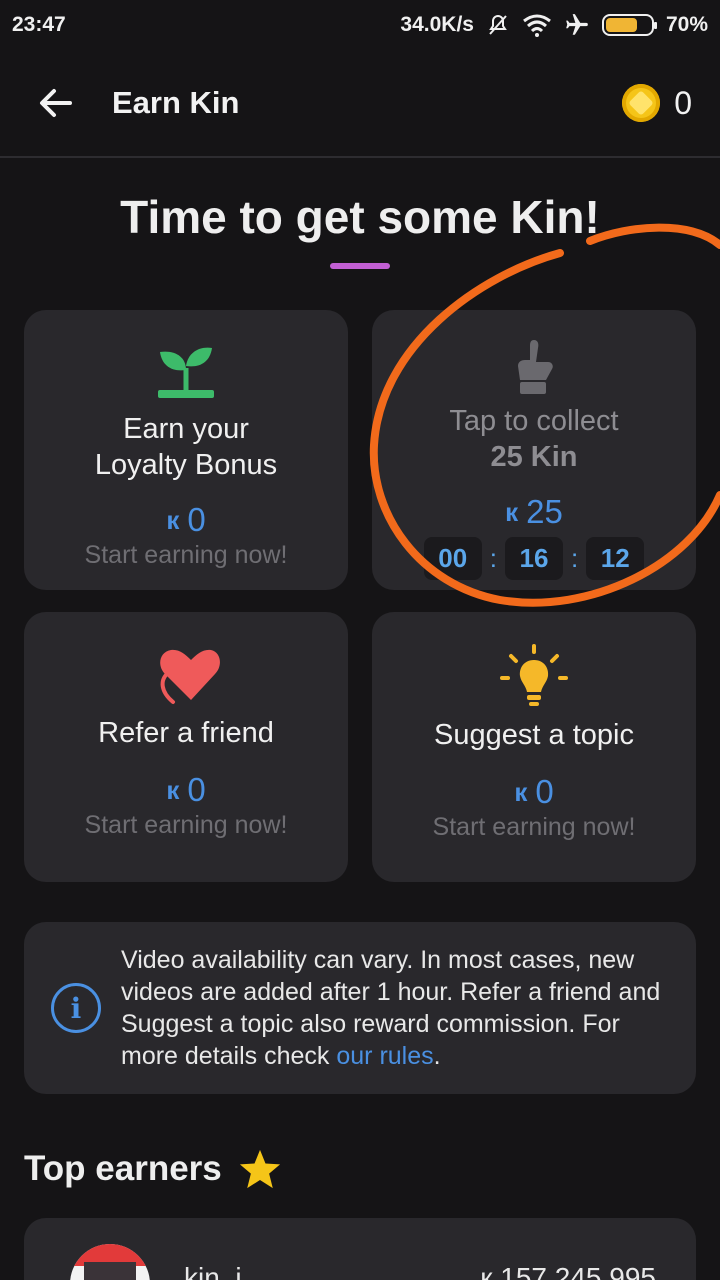  What do you see at coordinates (360, 104) in the screenshot?
I see `app-bar: Earn Kin 0` at bounding box center [360, 104].